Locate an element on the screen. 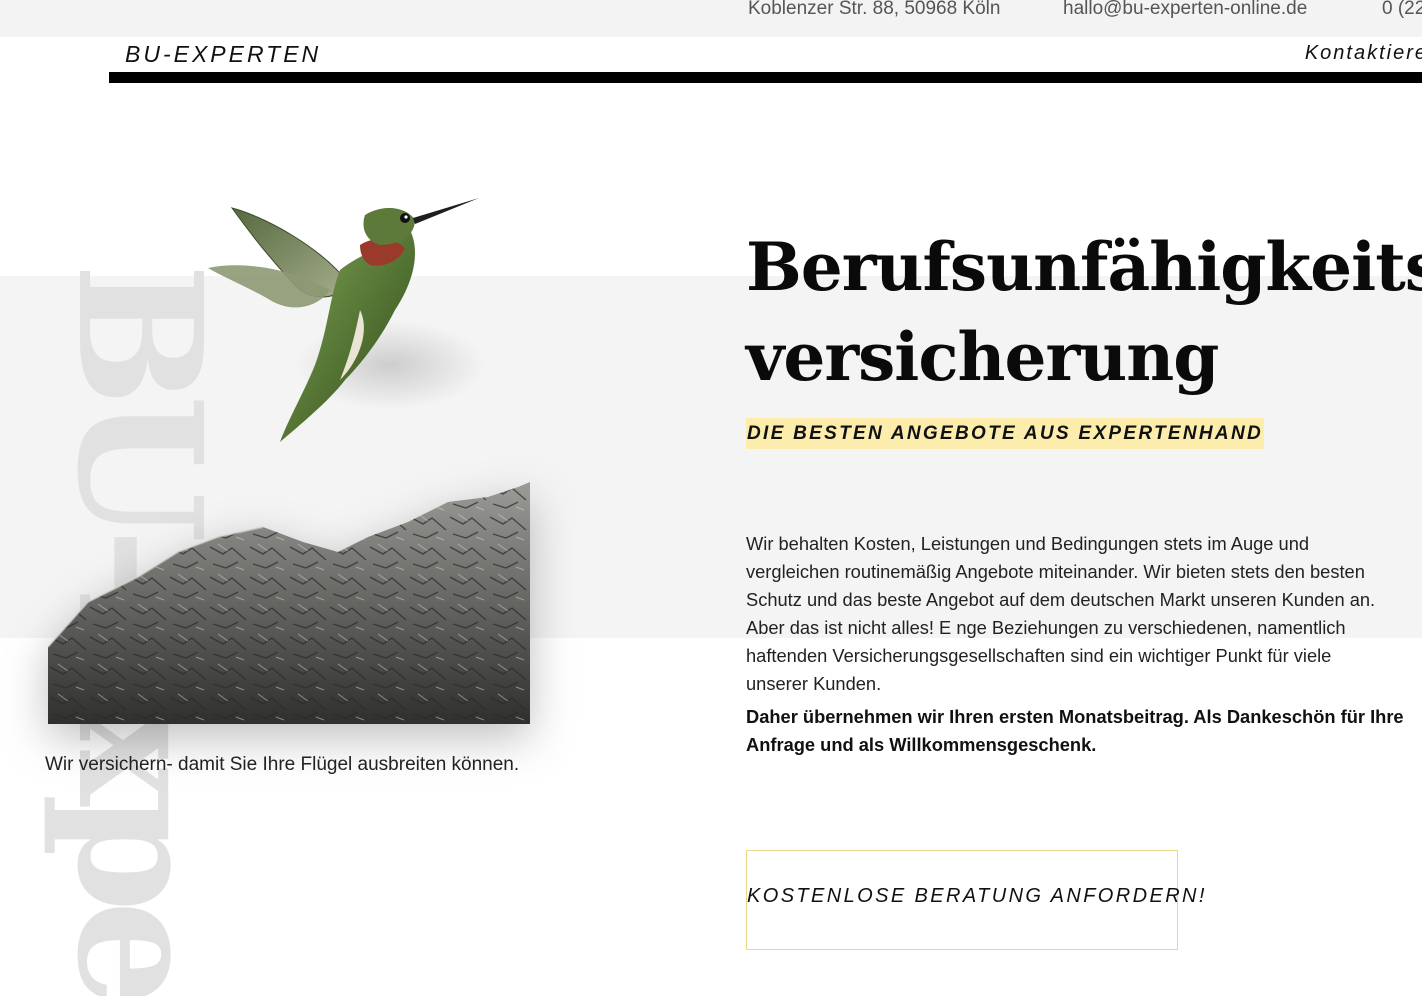 This screenshot has width=1422, height=996. nav-contact-link: Kontaktiere is located at coordinates (1363, 53).